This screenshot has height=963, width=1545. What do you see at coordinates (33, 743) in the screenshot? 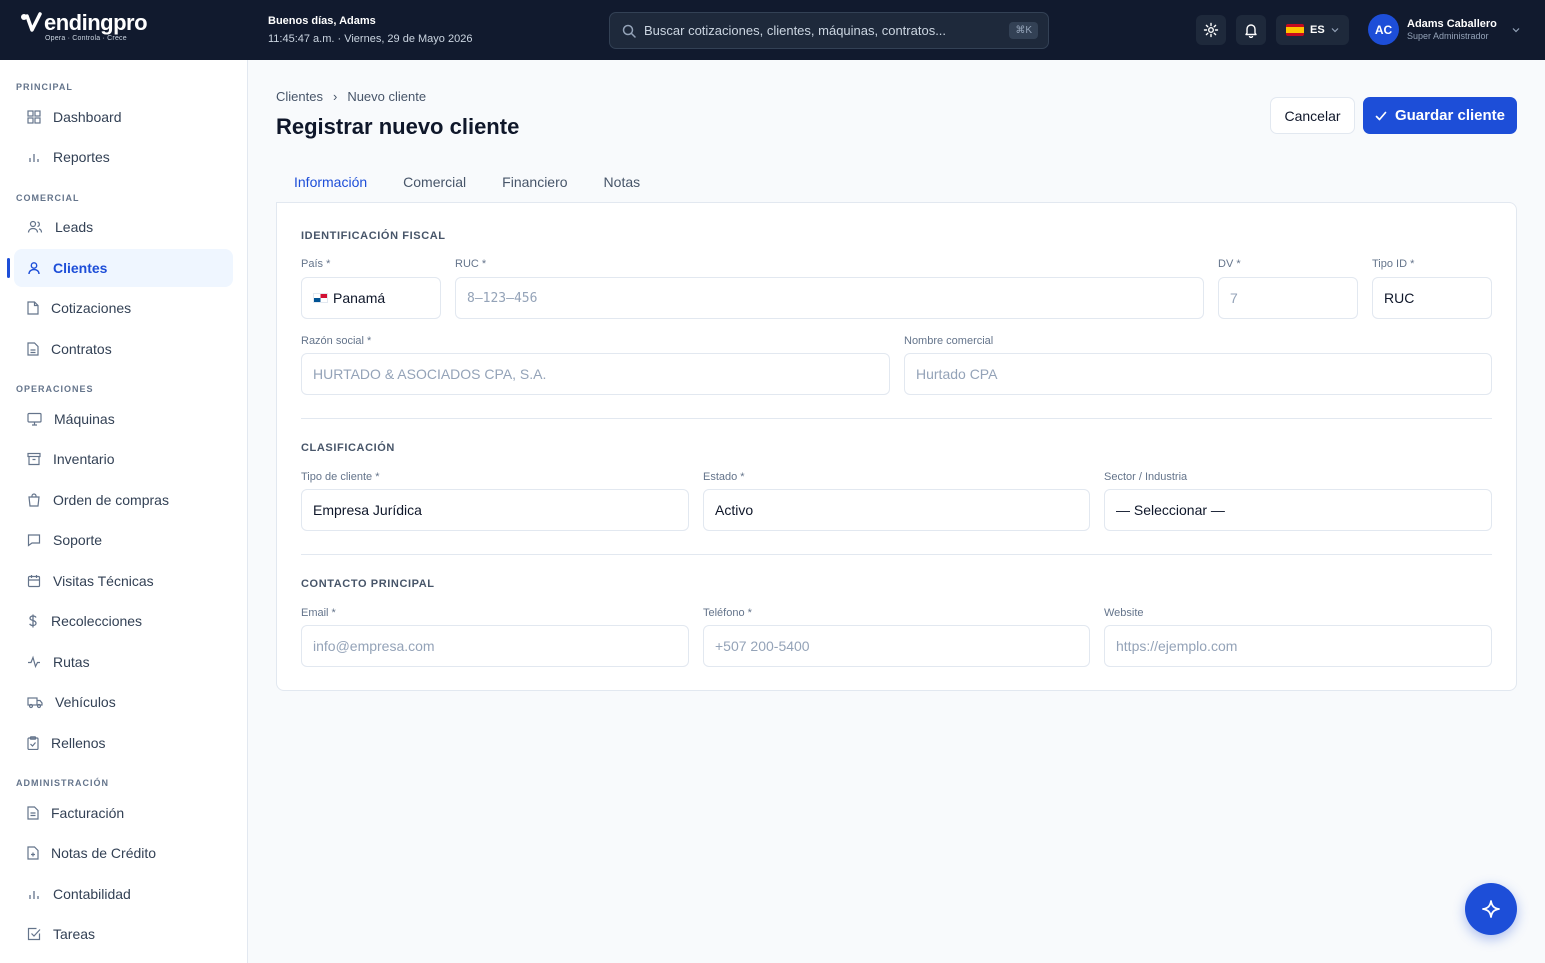
I see `clipboard-icon` at bounding box center [33, 743].